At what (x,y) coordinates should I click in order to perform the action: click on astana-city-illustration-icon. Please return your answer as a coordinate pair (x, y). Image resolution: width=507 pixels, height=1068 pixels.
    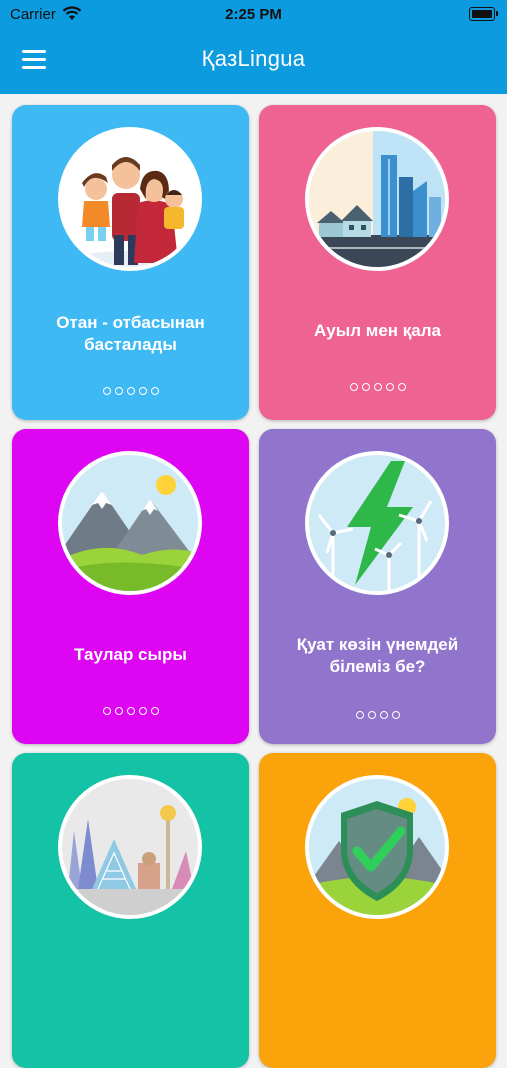
    Looking at the image, I should click on (130, 847).